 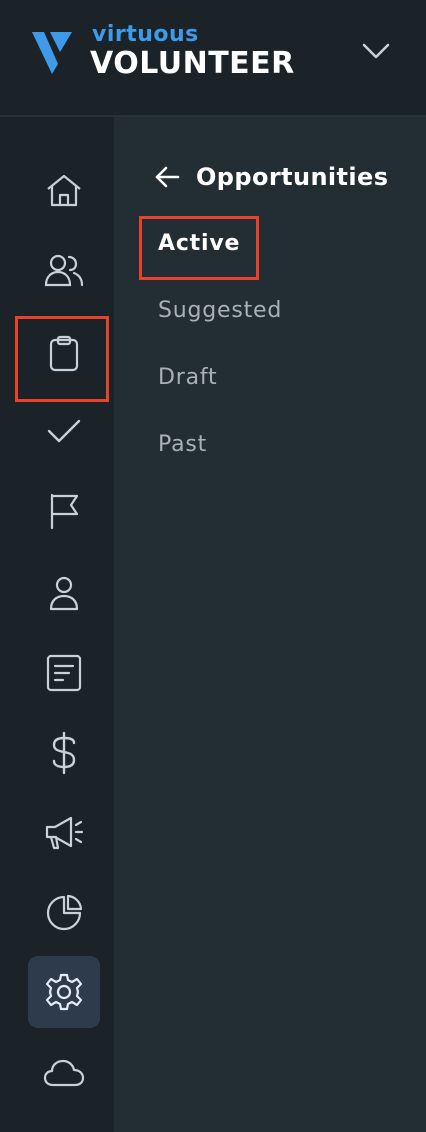 I want to click on rail-item-donations, so click(x=64, y=753).